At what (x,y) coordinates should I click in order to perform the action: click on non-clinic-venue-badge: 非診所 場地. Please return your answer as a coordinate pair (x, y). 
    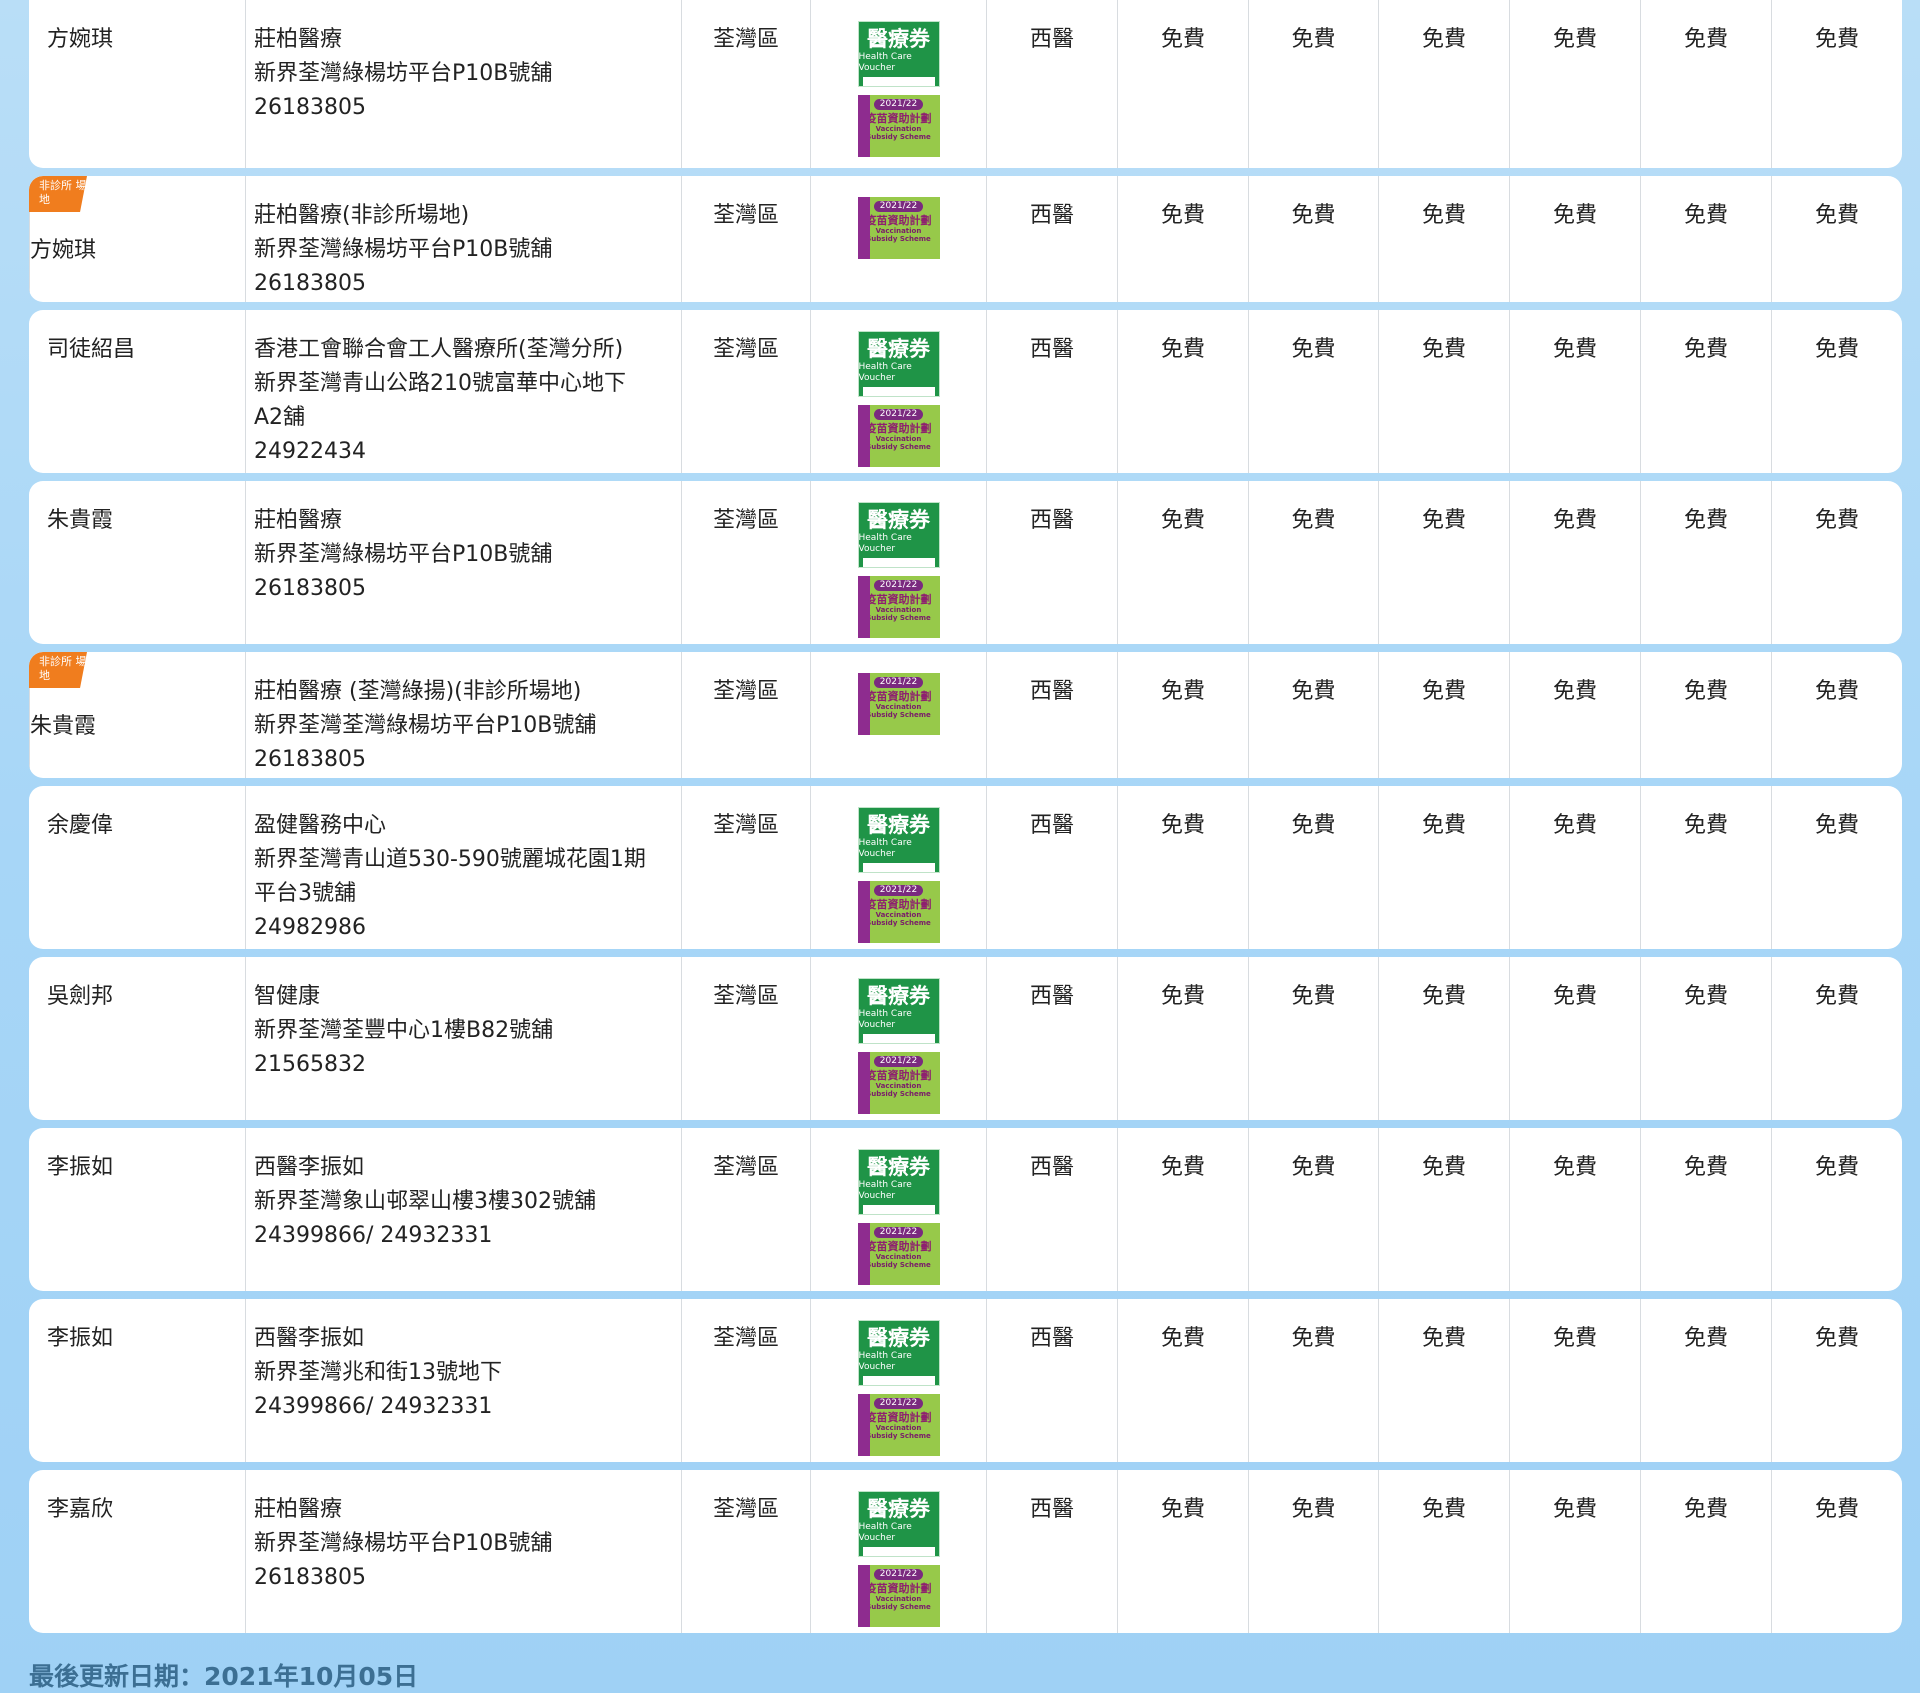
    Looking at the image, I should click on (58, 670).